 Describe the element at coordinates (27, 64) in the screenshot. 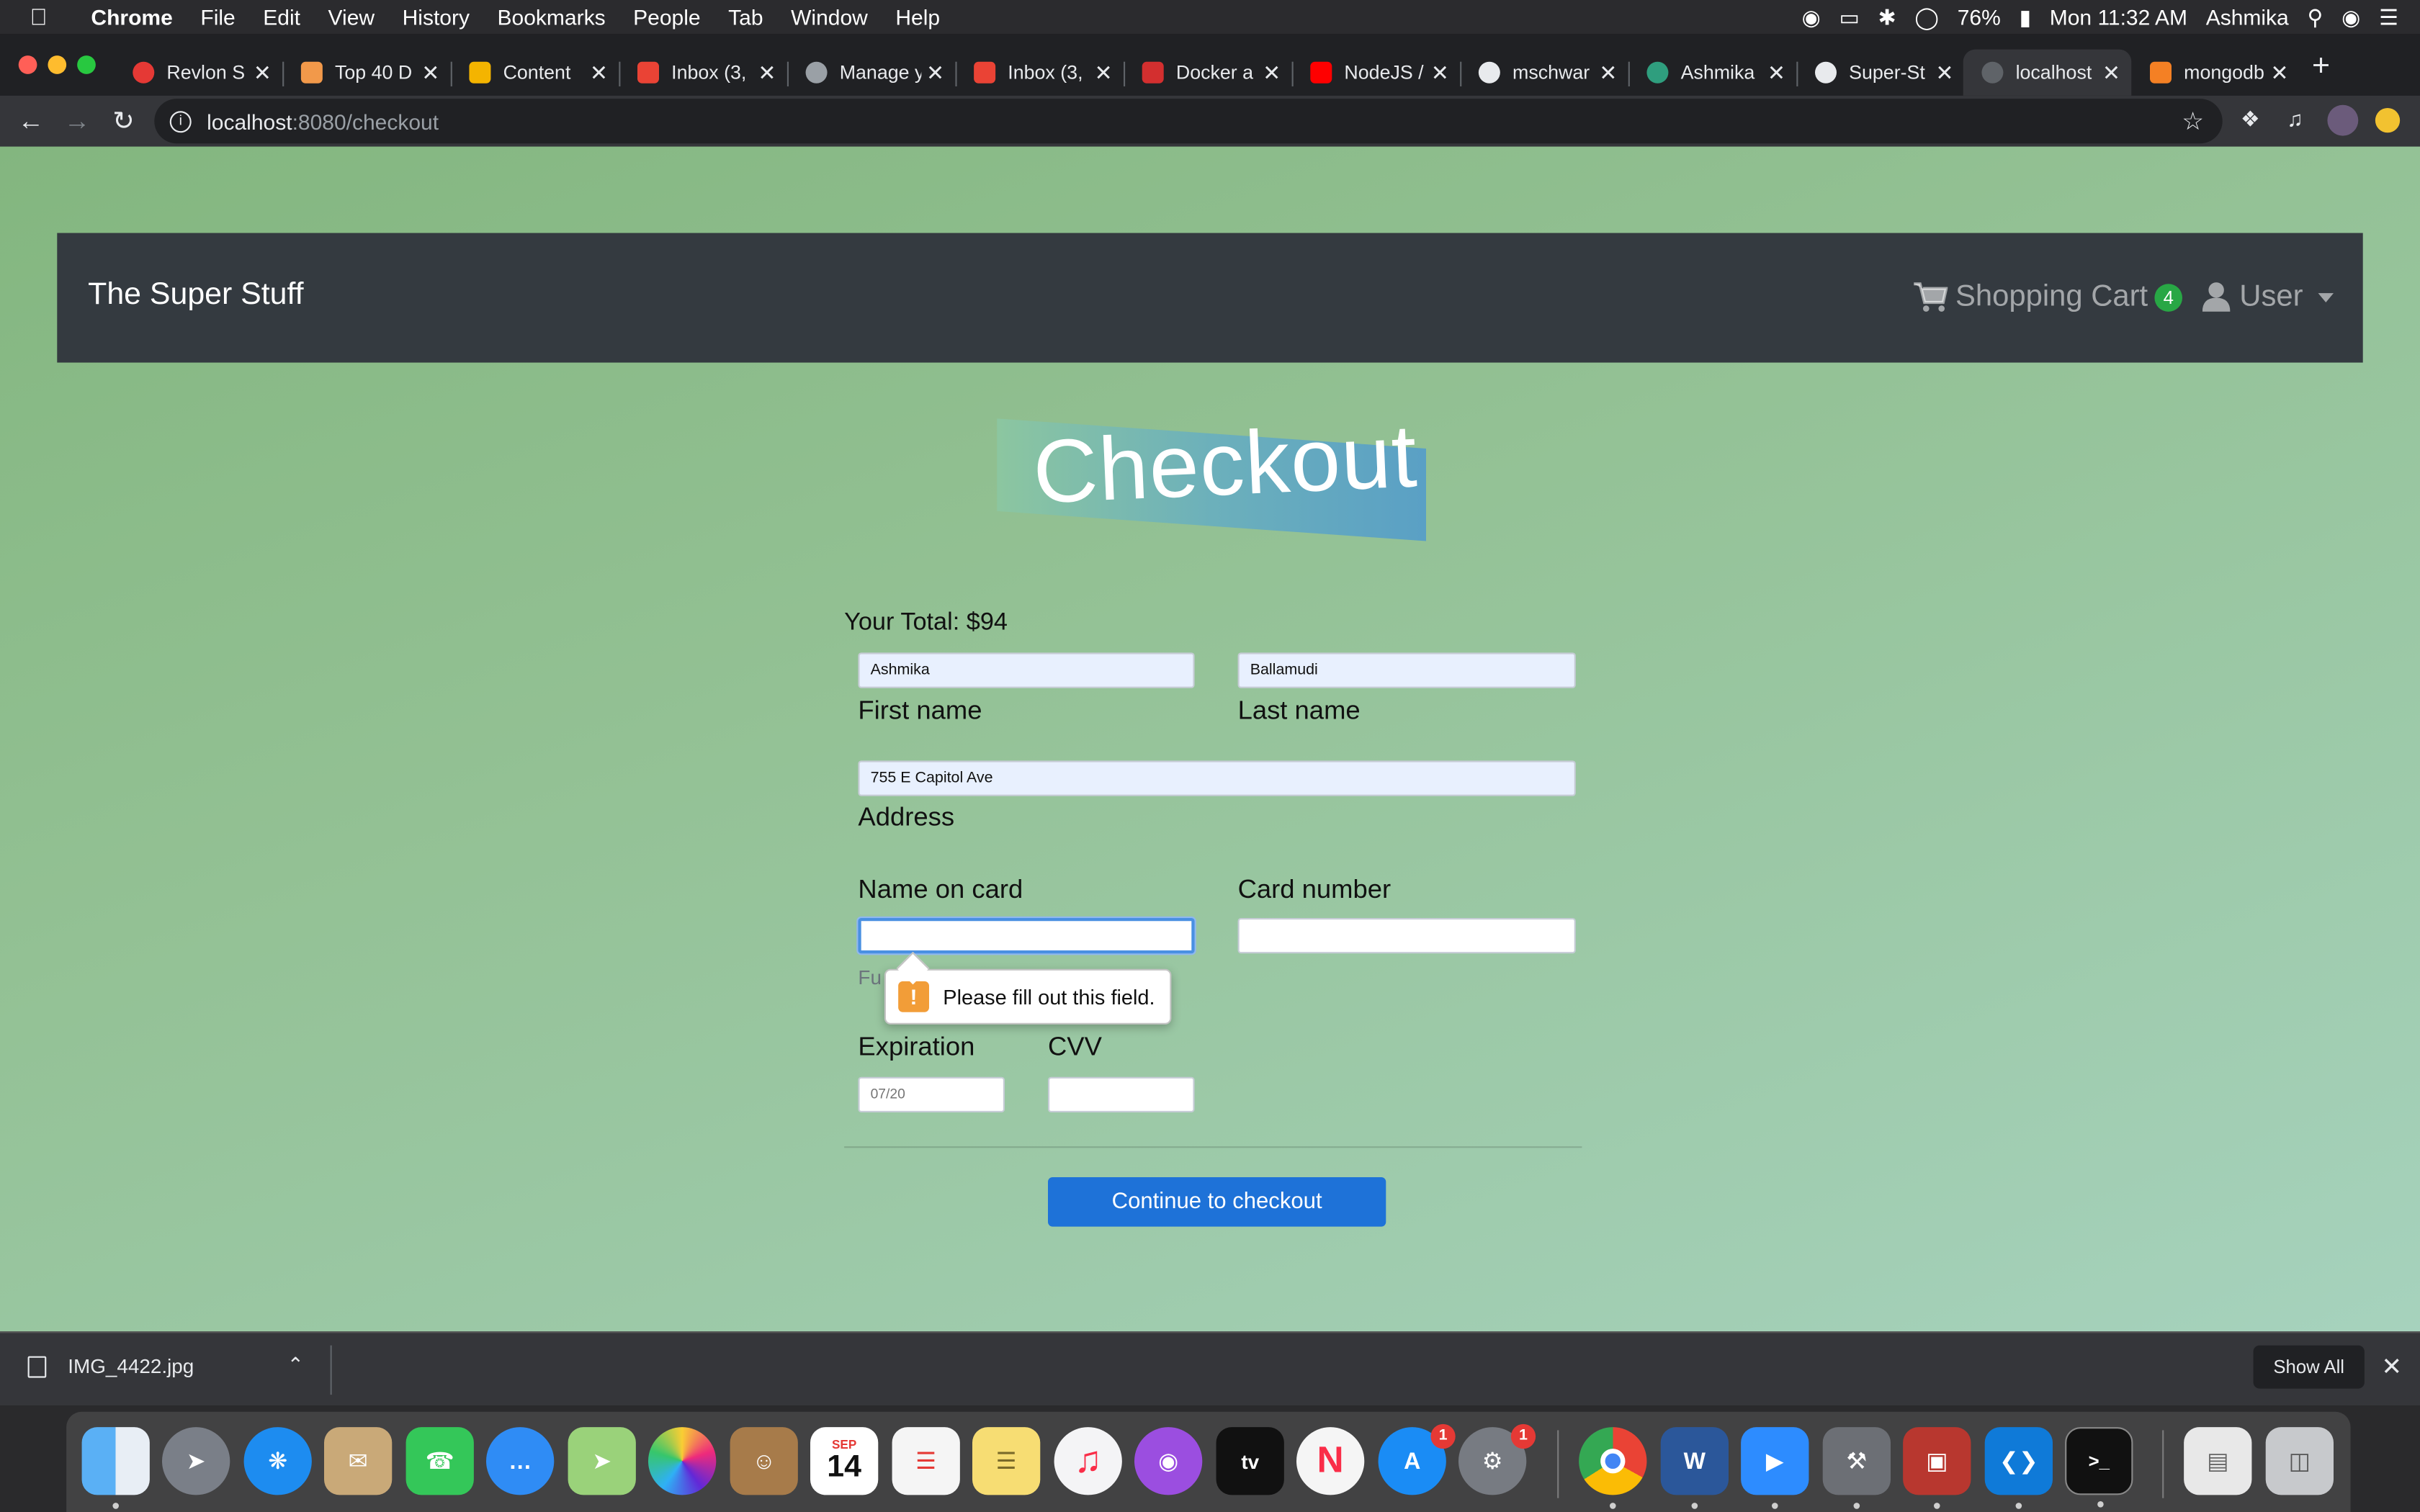

I see `close-window-button` at that location.